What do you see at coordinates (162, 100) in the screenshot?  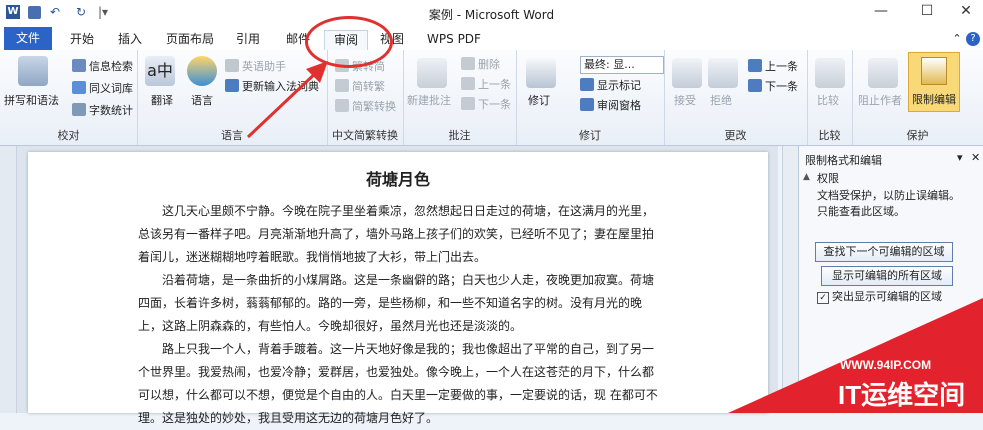 I see `translate-button: 翻译` at bounding box center [162, 100].